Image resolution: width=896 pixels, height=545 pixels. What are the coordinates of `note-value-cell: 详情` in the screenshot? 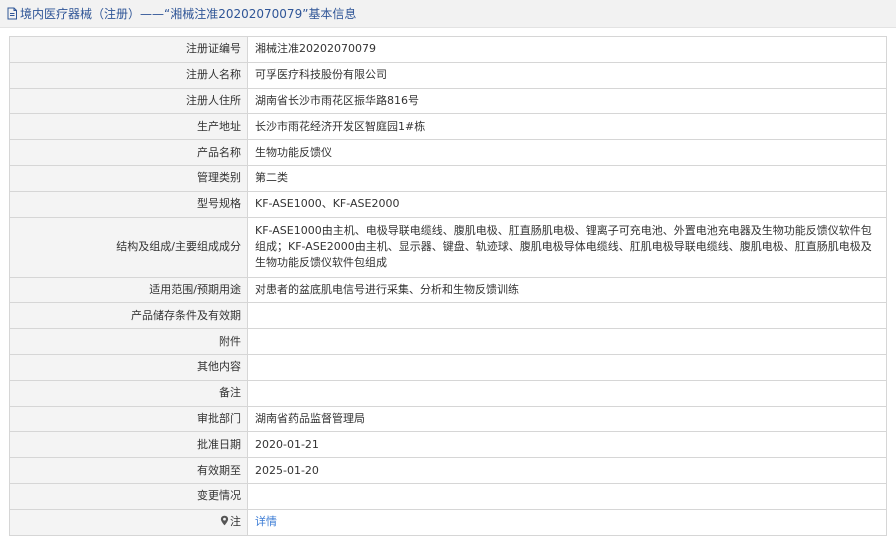 It's located at (567, 522).